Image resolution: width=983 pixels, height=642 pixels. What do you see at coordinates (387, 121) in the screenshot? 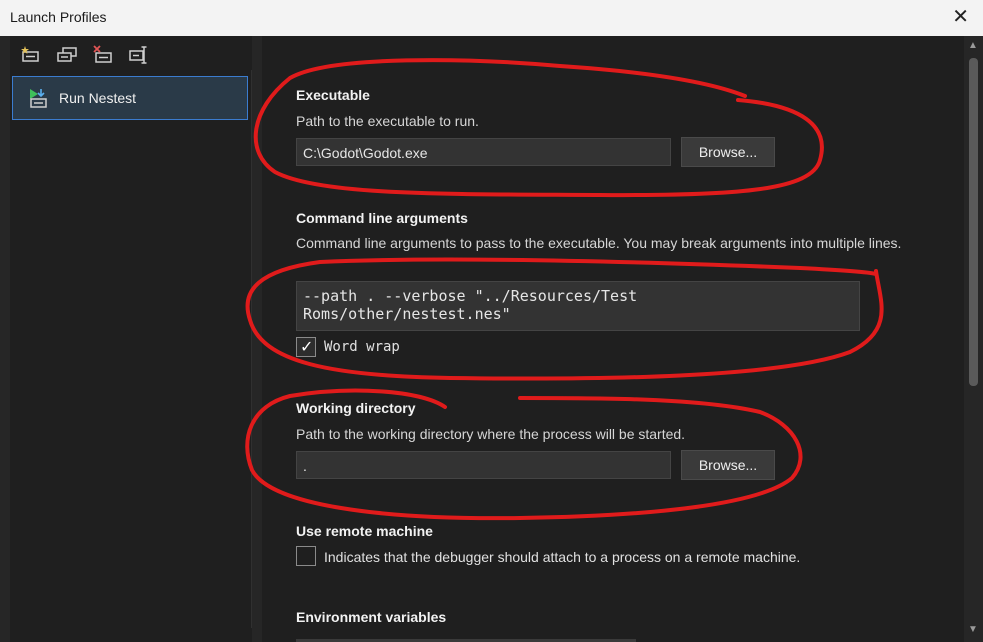
I see `executable-description: Path to the executable to run.` at bounding box center [387, 121].